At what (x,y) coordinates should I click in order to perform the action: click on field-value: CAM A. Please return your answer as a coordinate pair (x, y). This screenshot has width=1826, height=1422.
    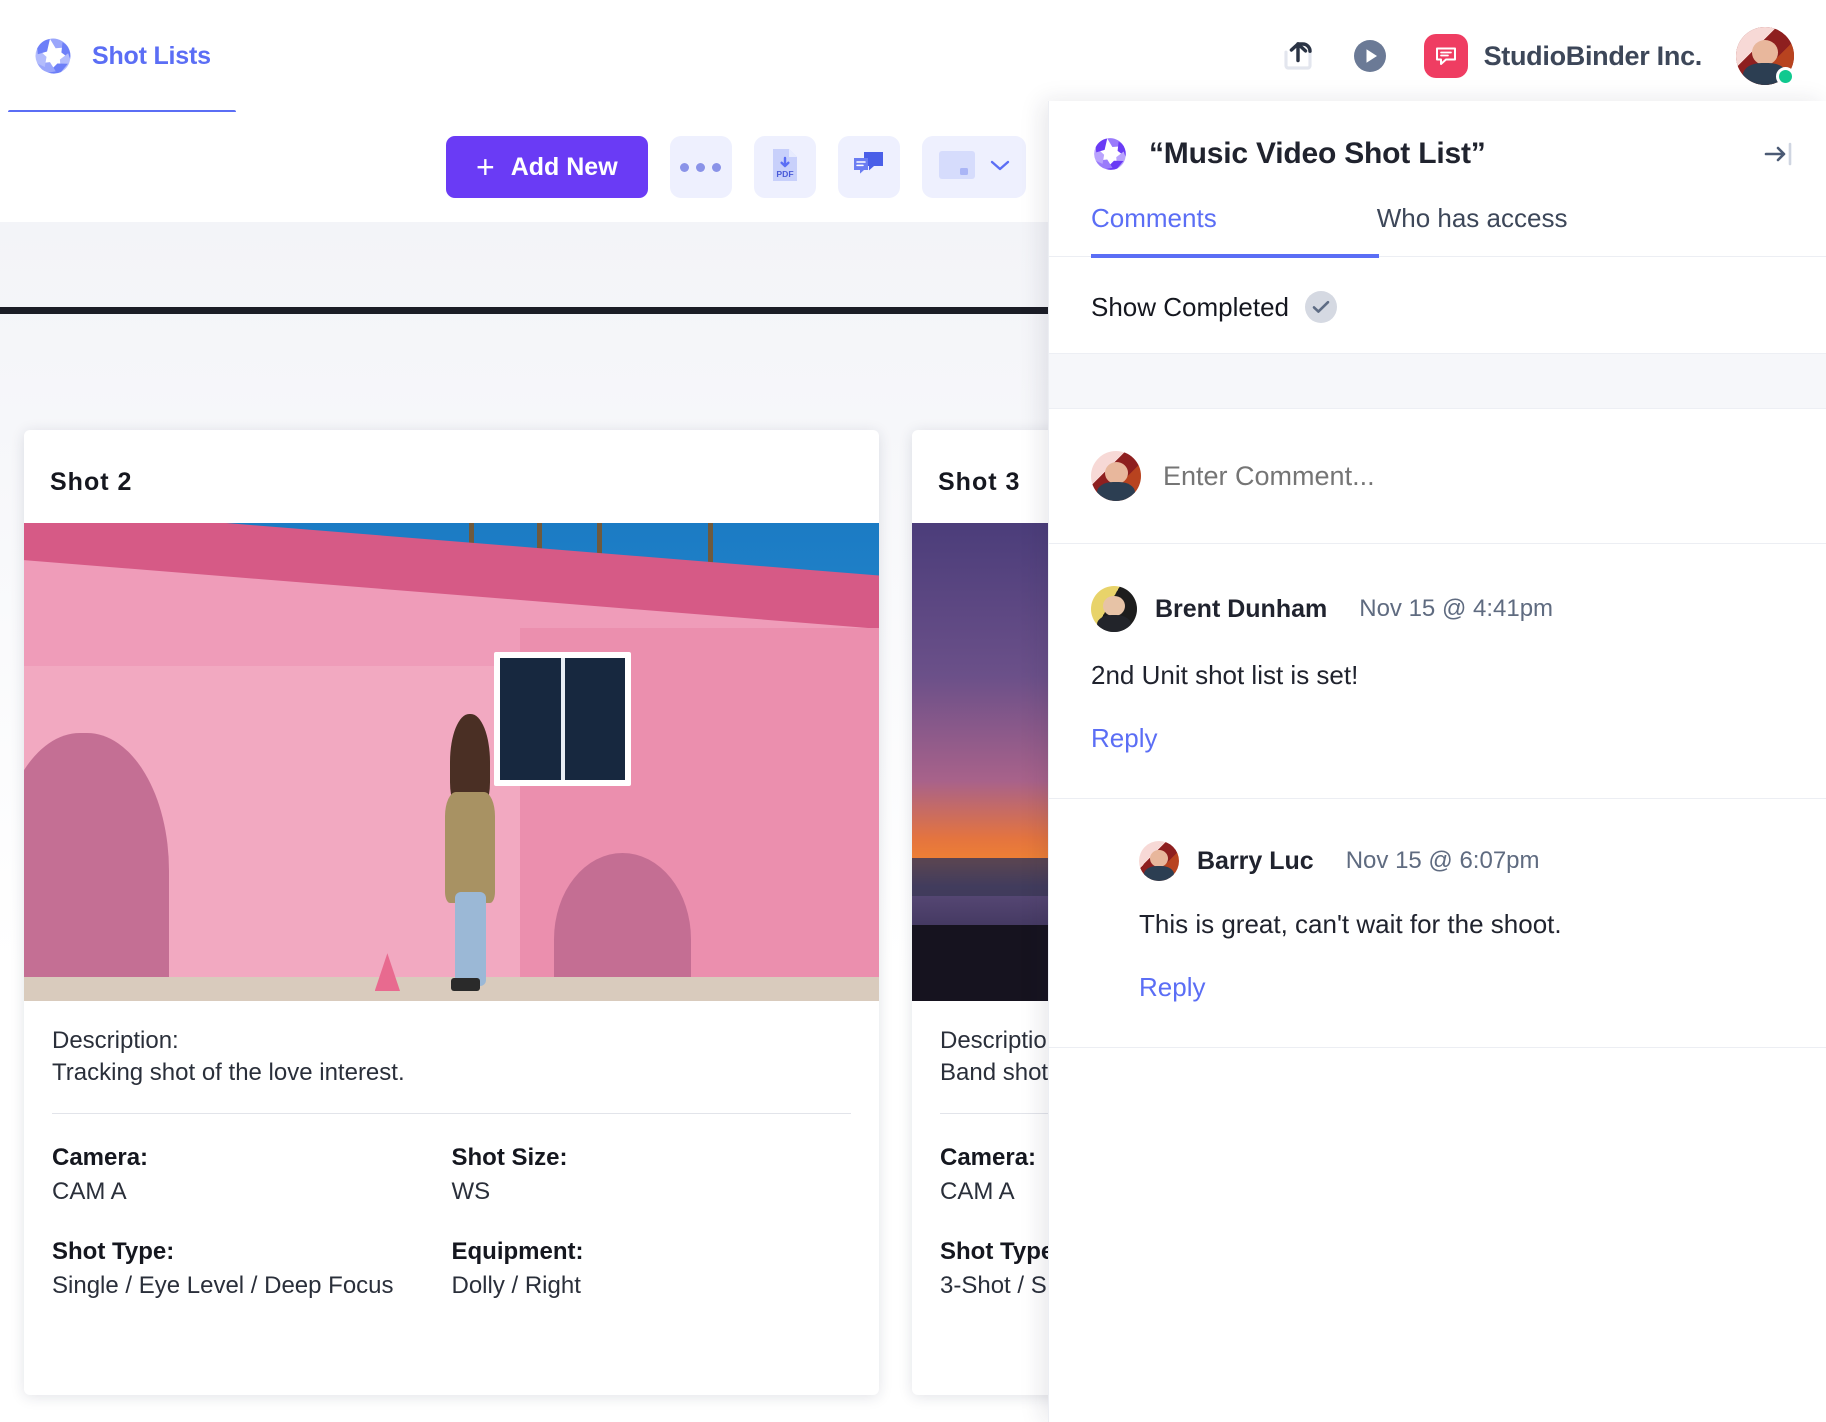
    Looking at the image, I should click on (89, 1191).